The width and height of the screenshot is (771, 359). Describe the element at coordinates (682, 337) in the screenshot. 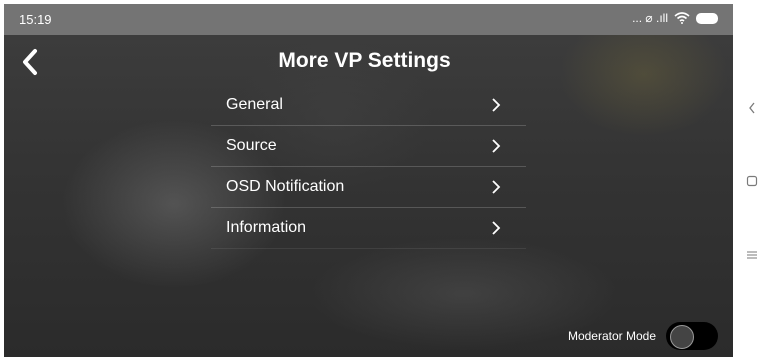

I see `toggle-knob` at that location.